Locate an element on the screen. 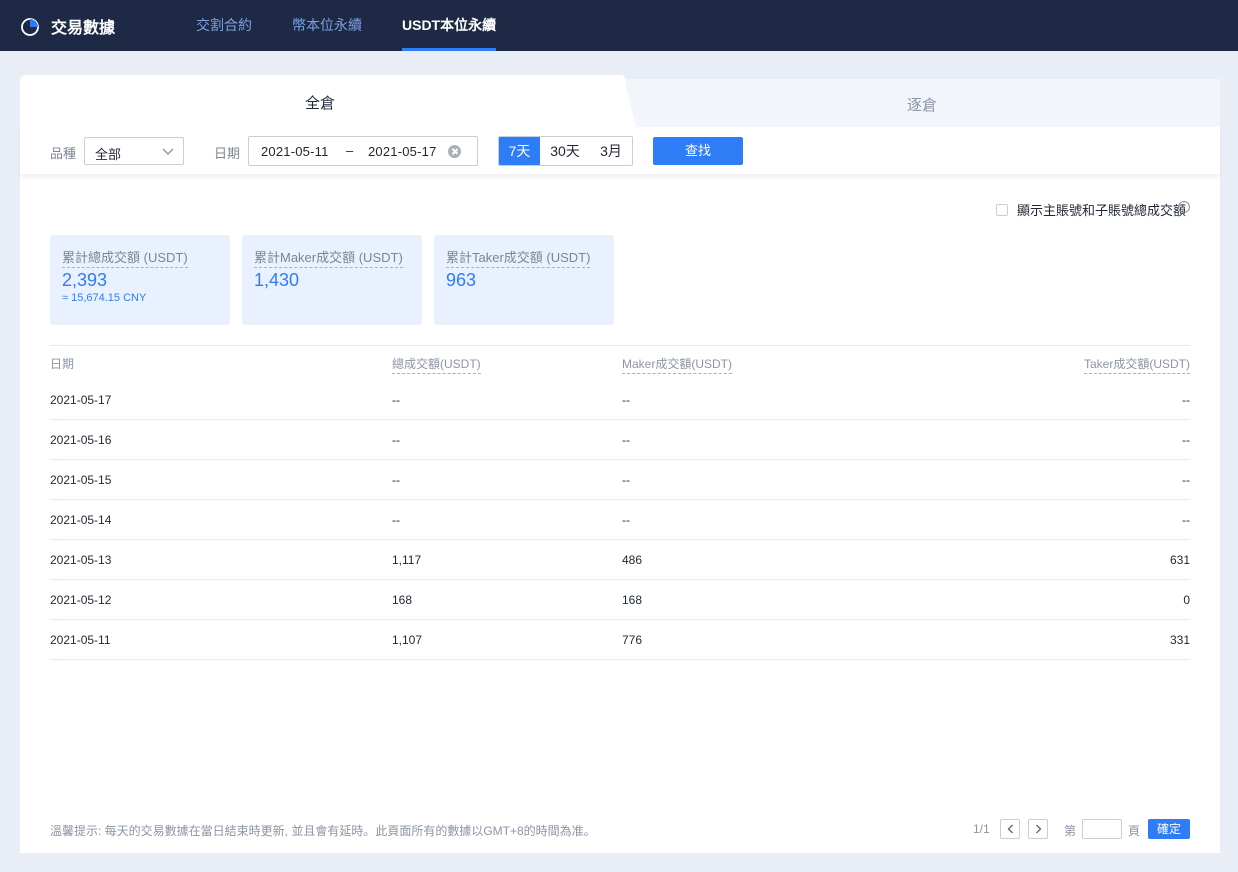 This screenshot has width=1238, height=872. cell-date: 2021-05-13 is located at coordinates (81, 560).